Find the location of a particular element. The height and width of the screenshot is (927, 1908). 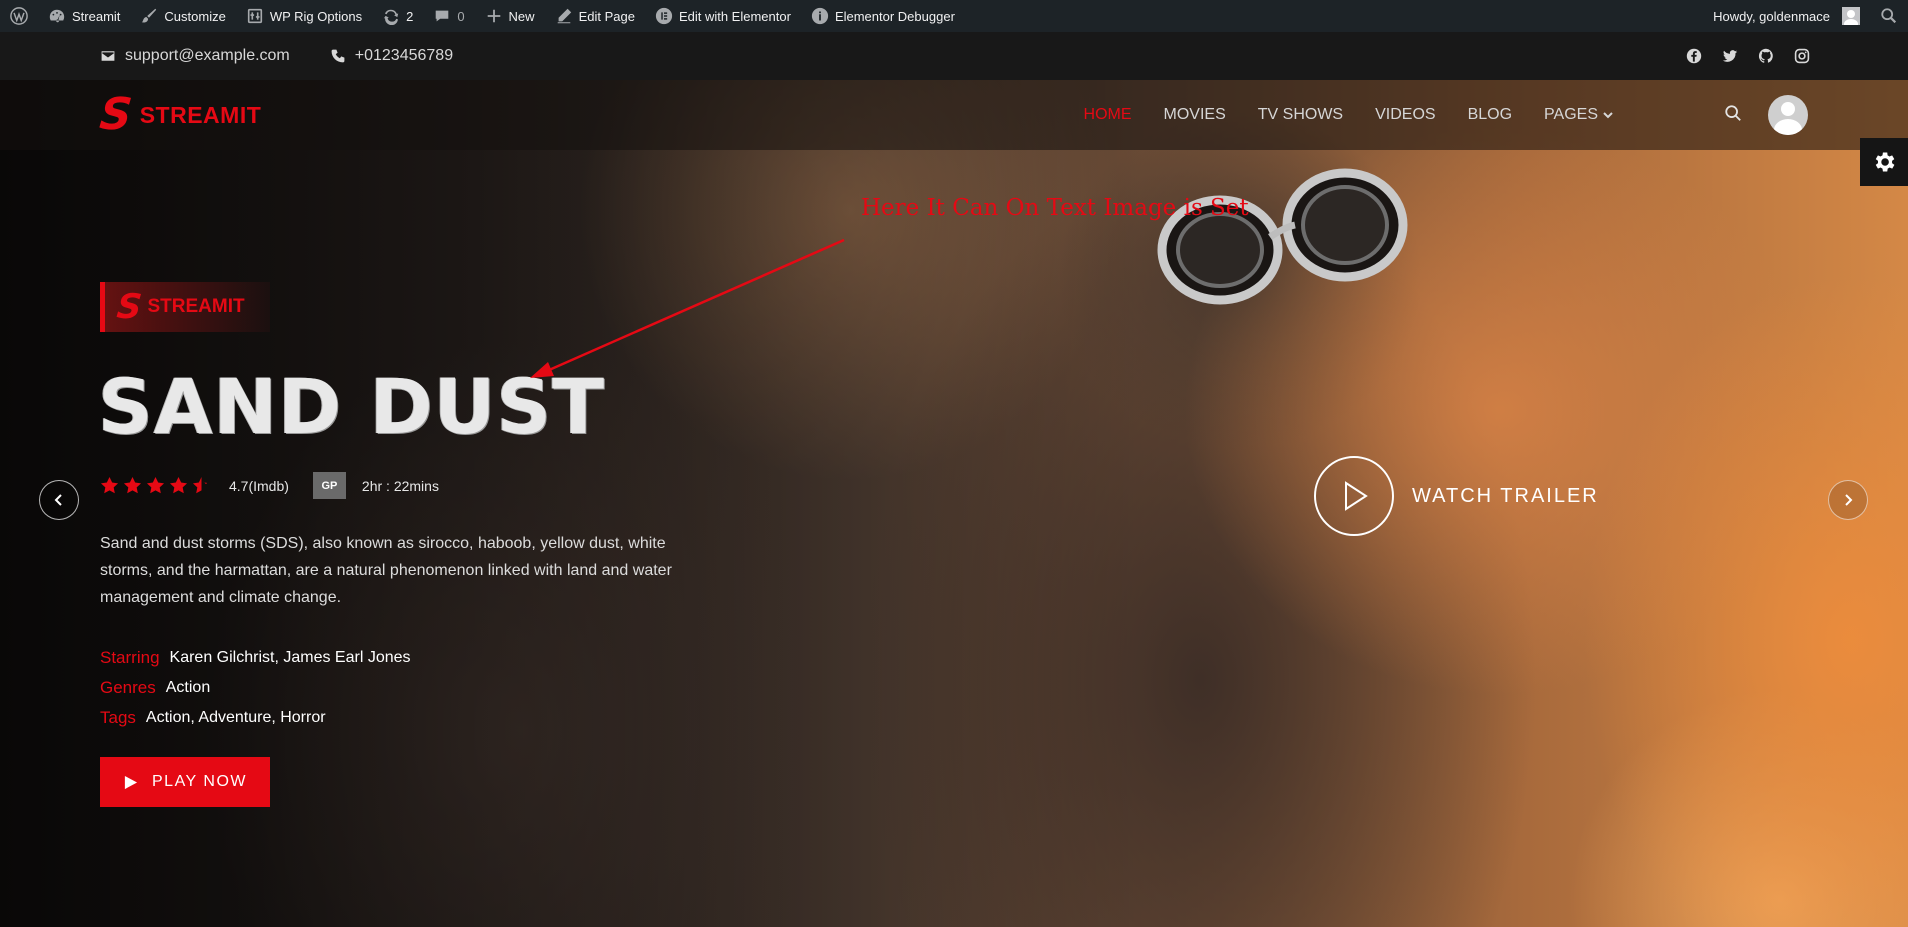

nav-pages: PAGES is located at coordinates (1579, 115).